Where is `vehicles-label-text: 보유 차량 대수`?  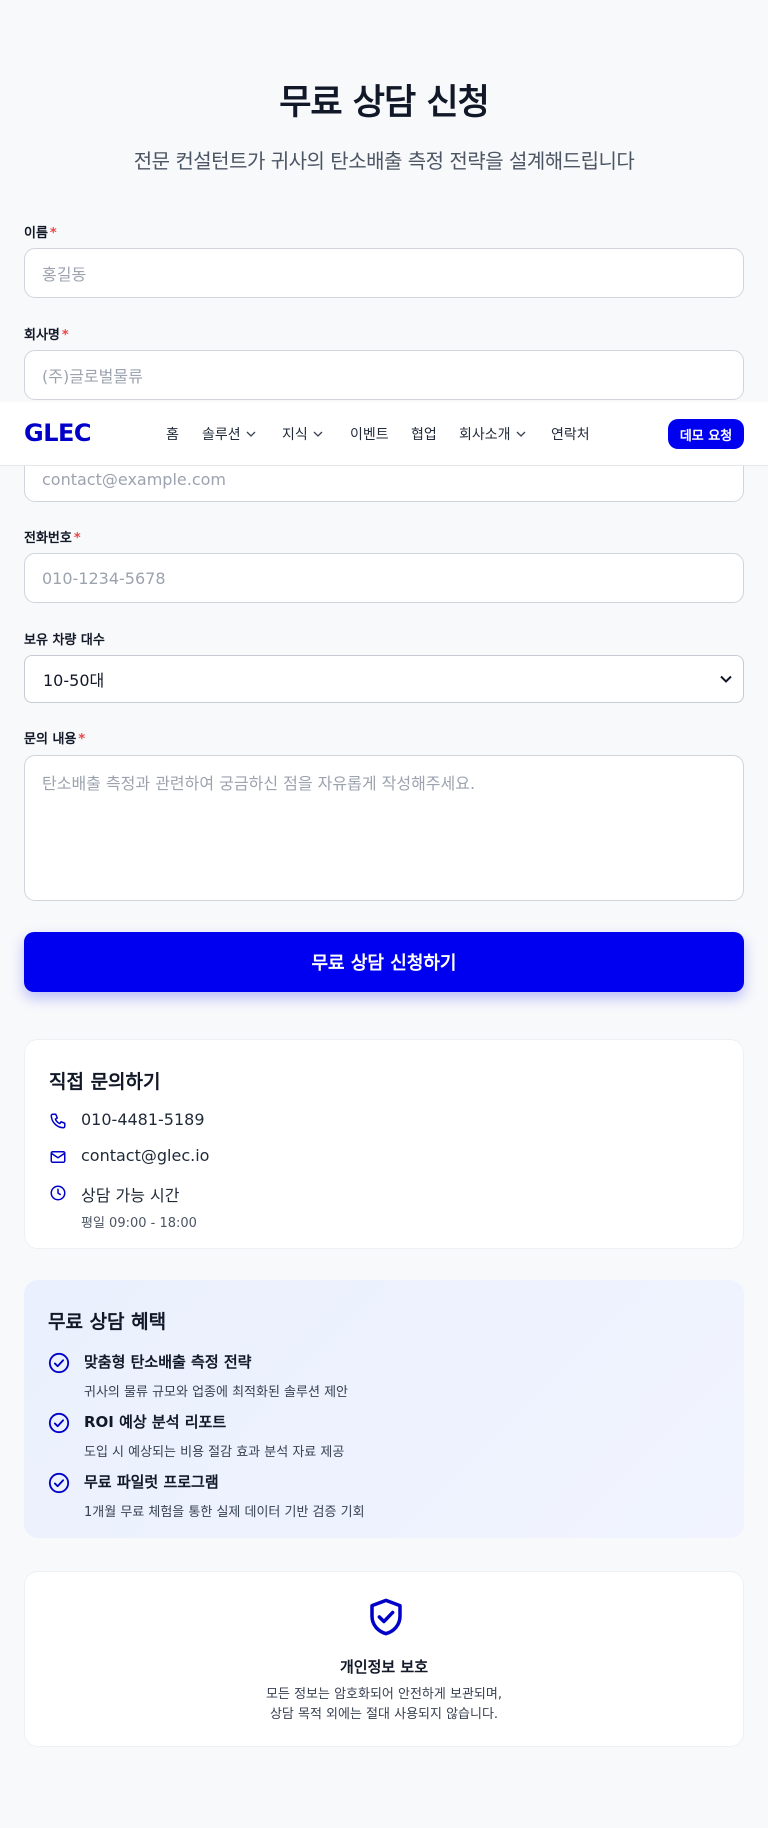 vehicles-label-text: 보유 차량 대수 is located at coordinates (64, 640).